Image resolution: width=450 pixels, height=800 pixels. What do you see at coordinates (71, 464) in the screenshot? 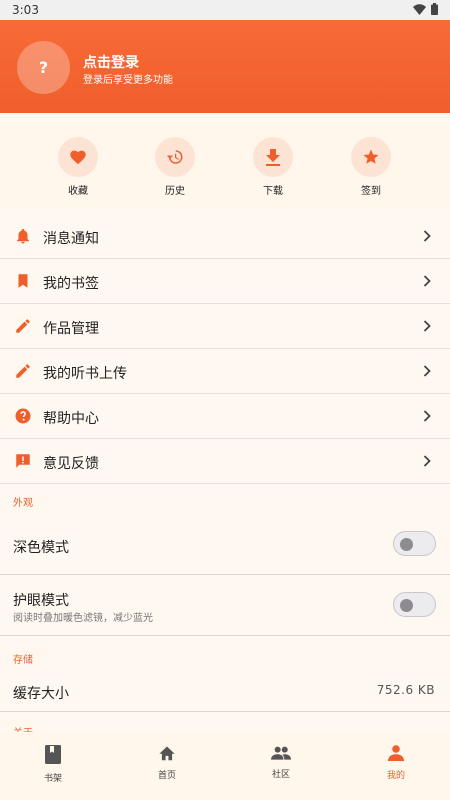
I see `menu-item-label: 意见反馈` at bounding box center [71, 464].